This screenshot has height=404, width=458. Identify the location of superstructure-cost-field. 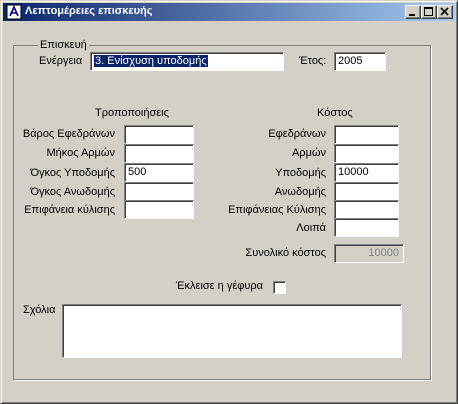
(366, 191).